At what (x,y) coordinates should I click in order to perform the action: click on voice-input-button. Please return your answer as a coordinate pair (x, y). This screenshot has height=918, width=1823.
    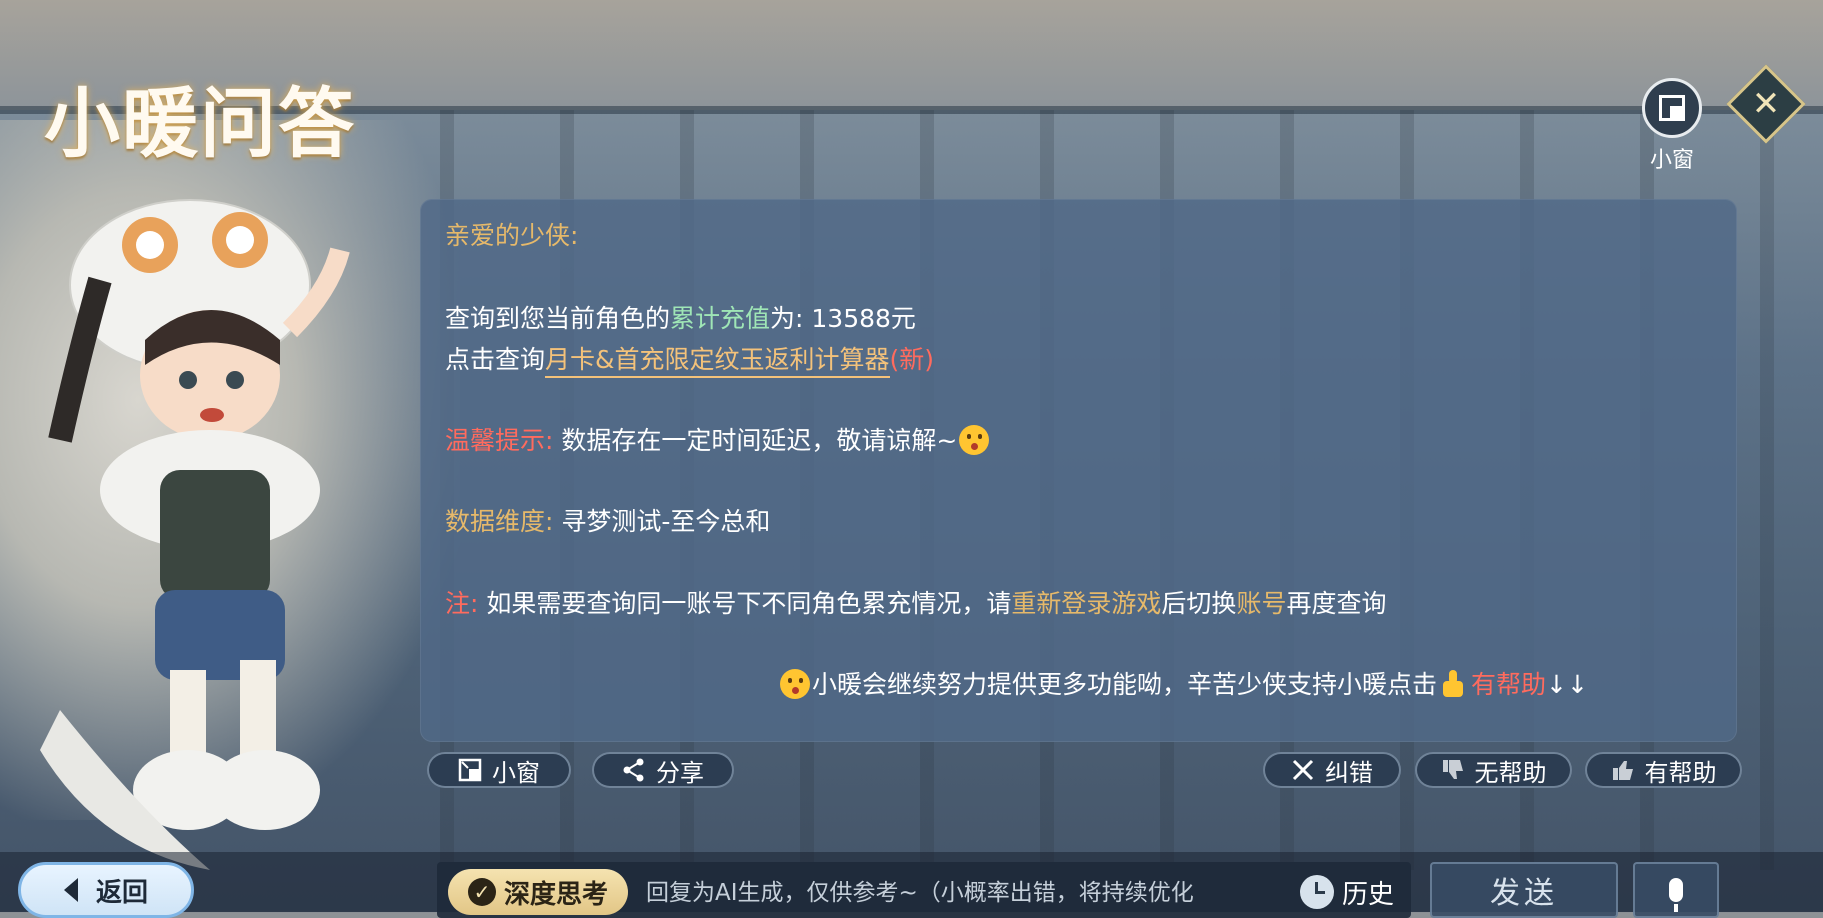
    Looking at the image, I should click on (1676, 890).